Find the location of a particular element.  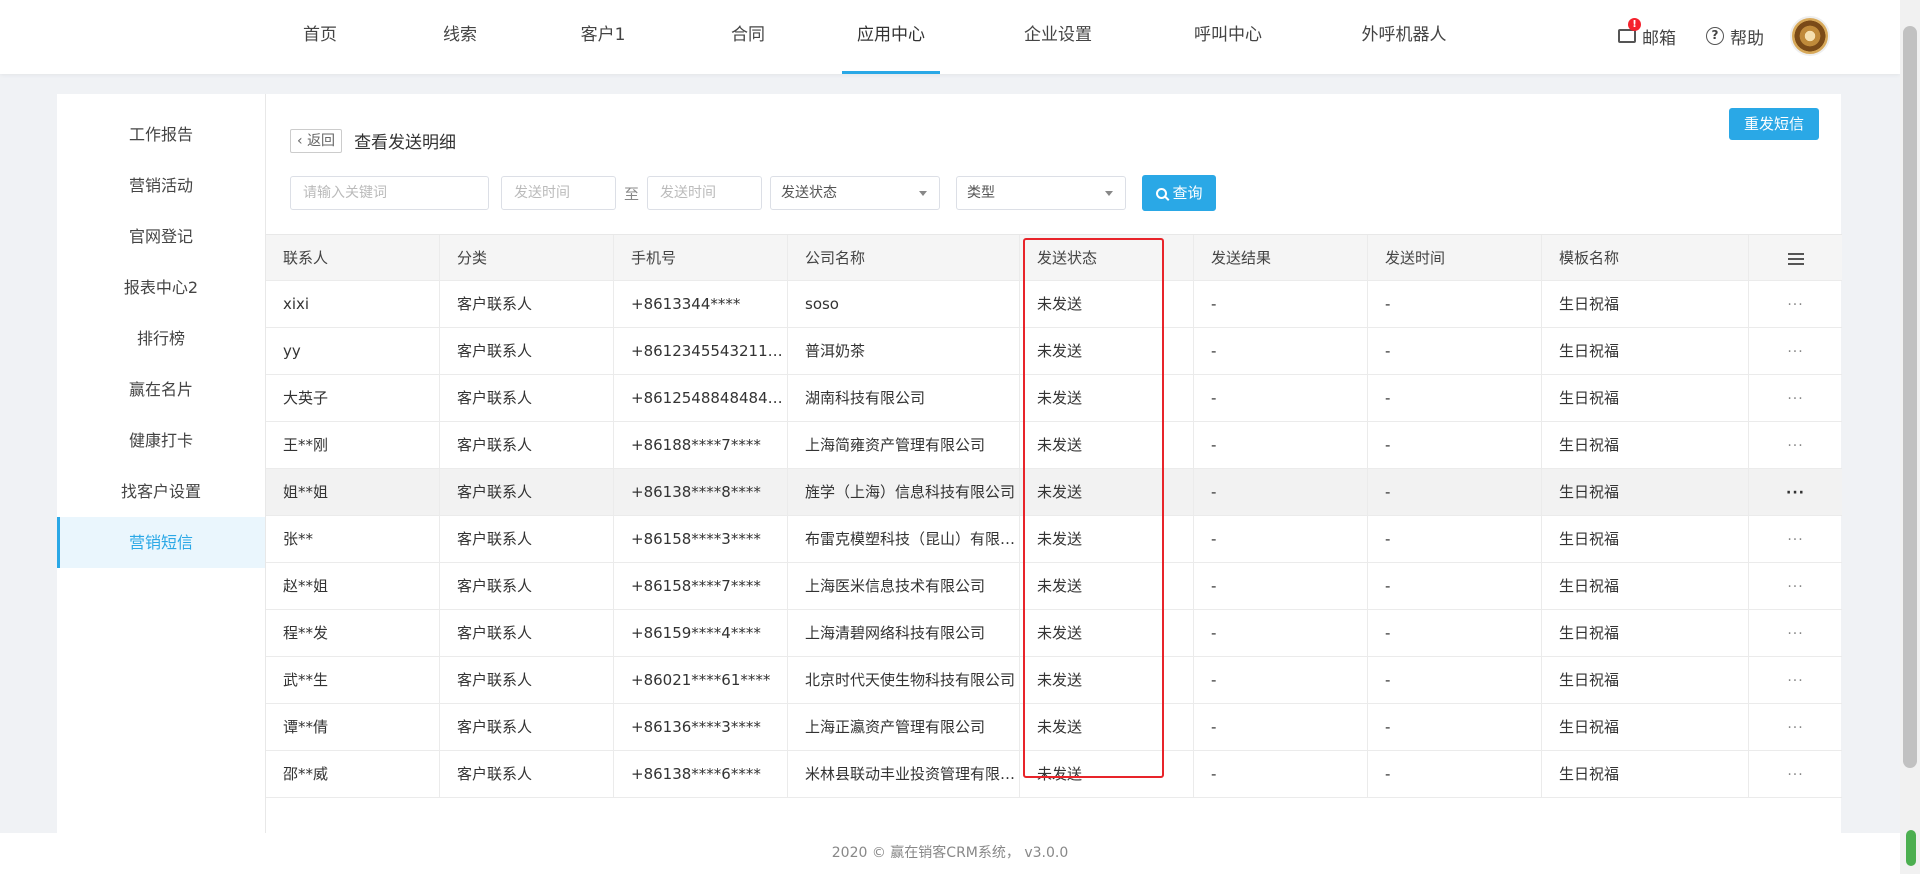

status-select: 发送状态 is located at coordinates (855, 193).